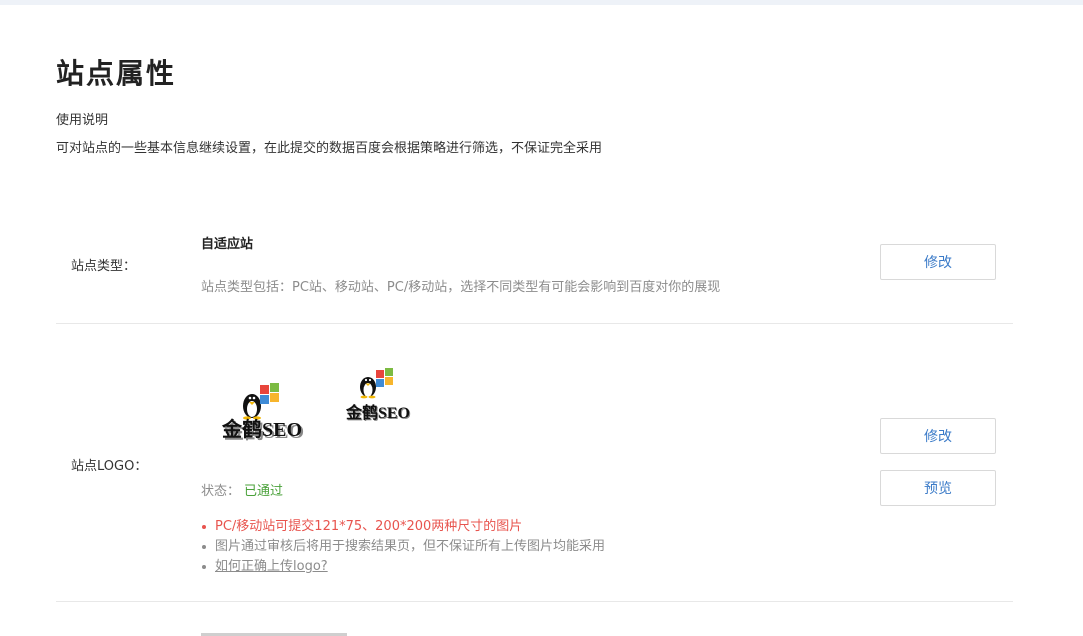 This screenshot has height=636, width=1083. What do you see at coordinates (109, 466) in the screenshot?
I see `site-logo-label: 站点LOGO：` at bounding box center [109, 466].